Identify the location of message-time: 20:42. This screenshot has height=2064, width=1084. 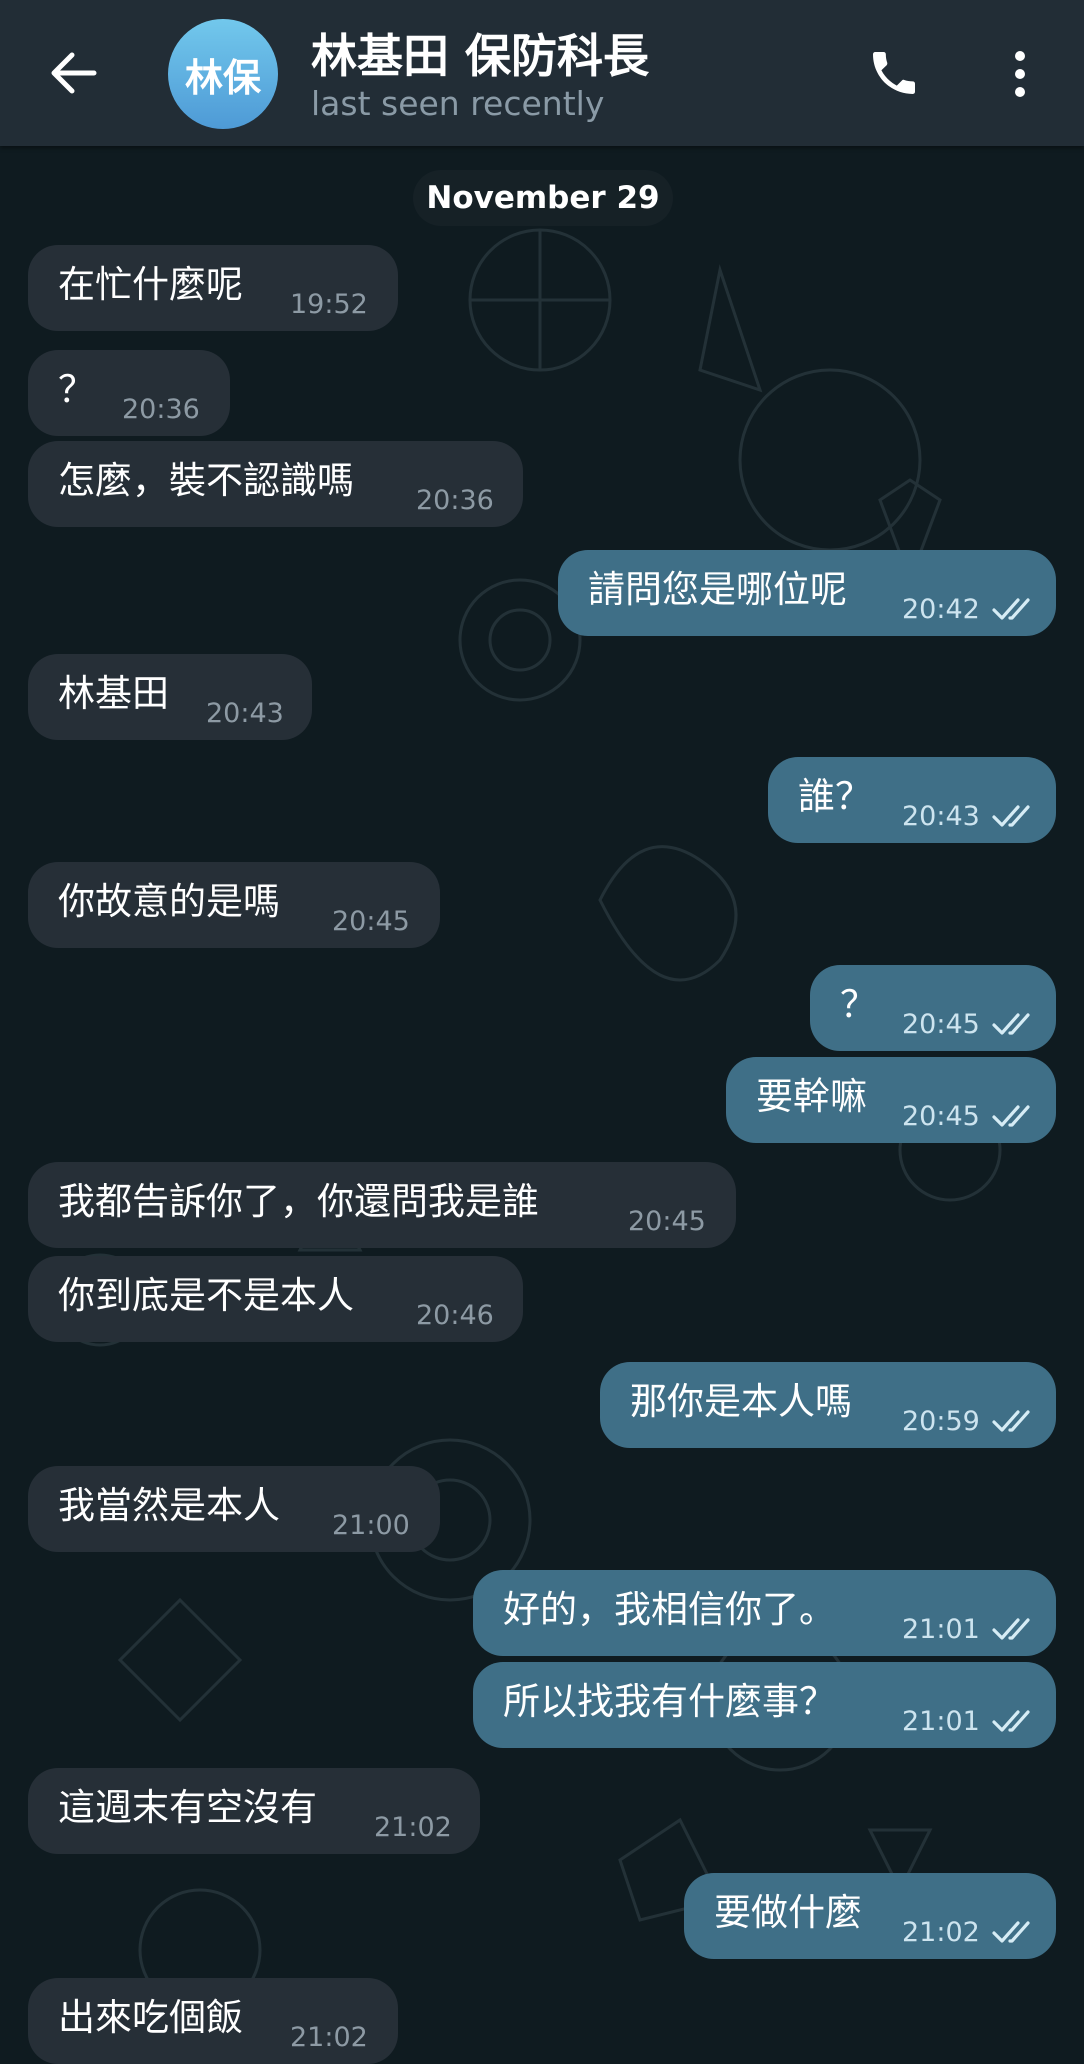
(941, 609).